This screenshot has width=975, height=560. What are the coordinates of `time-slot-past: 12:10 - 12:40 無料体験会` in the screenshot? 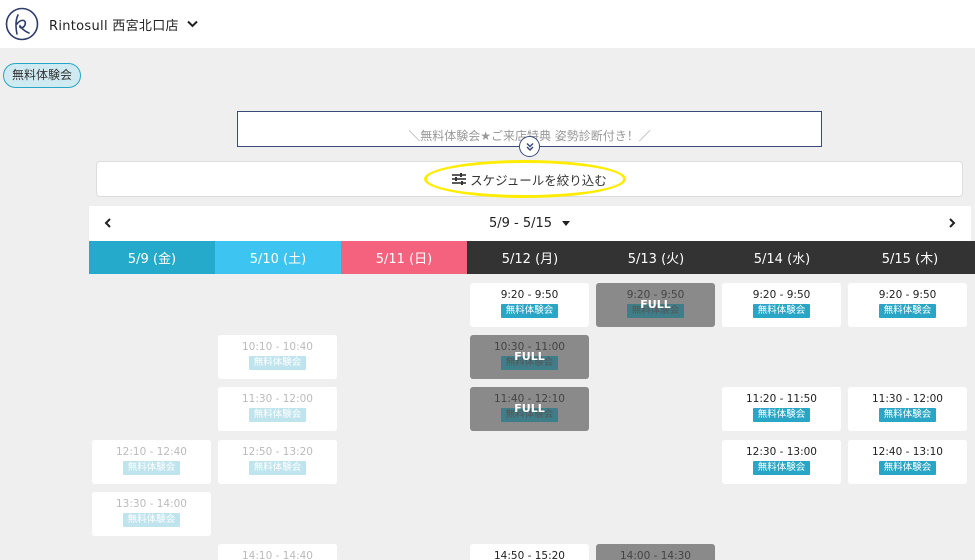 It's located at (151, 461).